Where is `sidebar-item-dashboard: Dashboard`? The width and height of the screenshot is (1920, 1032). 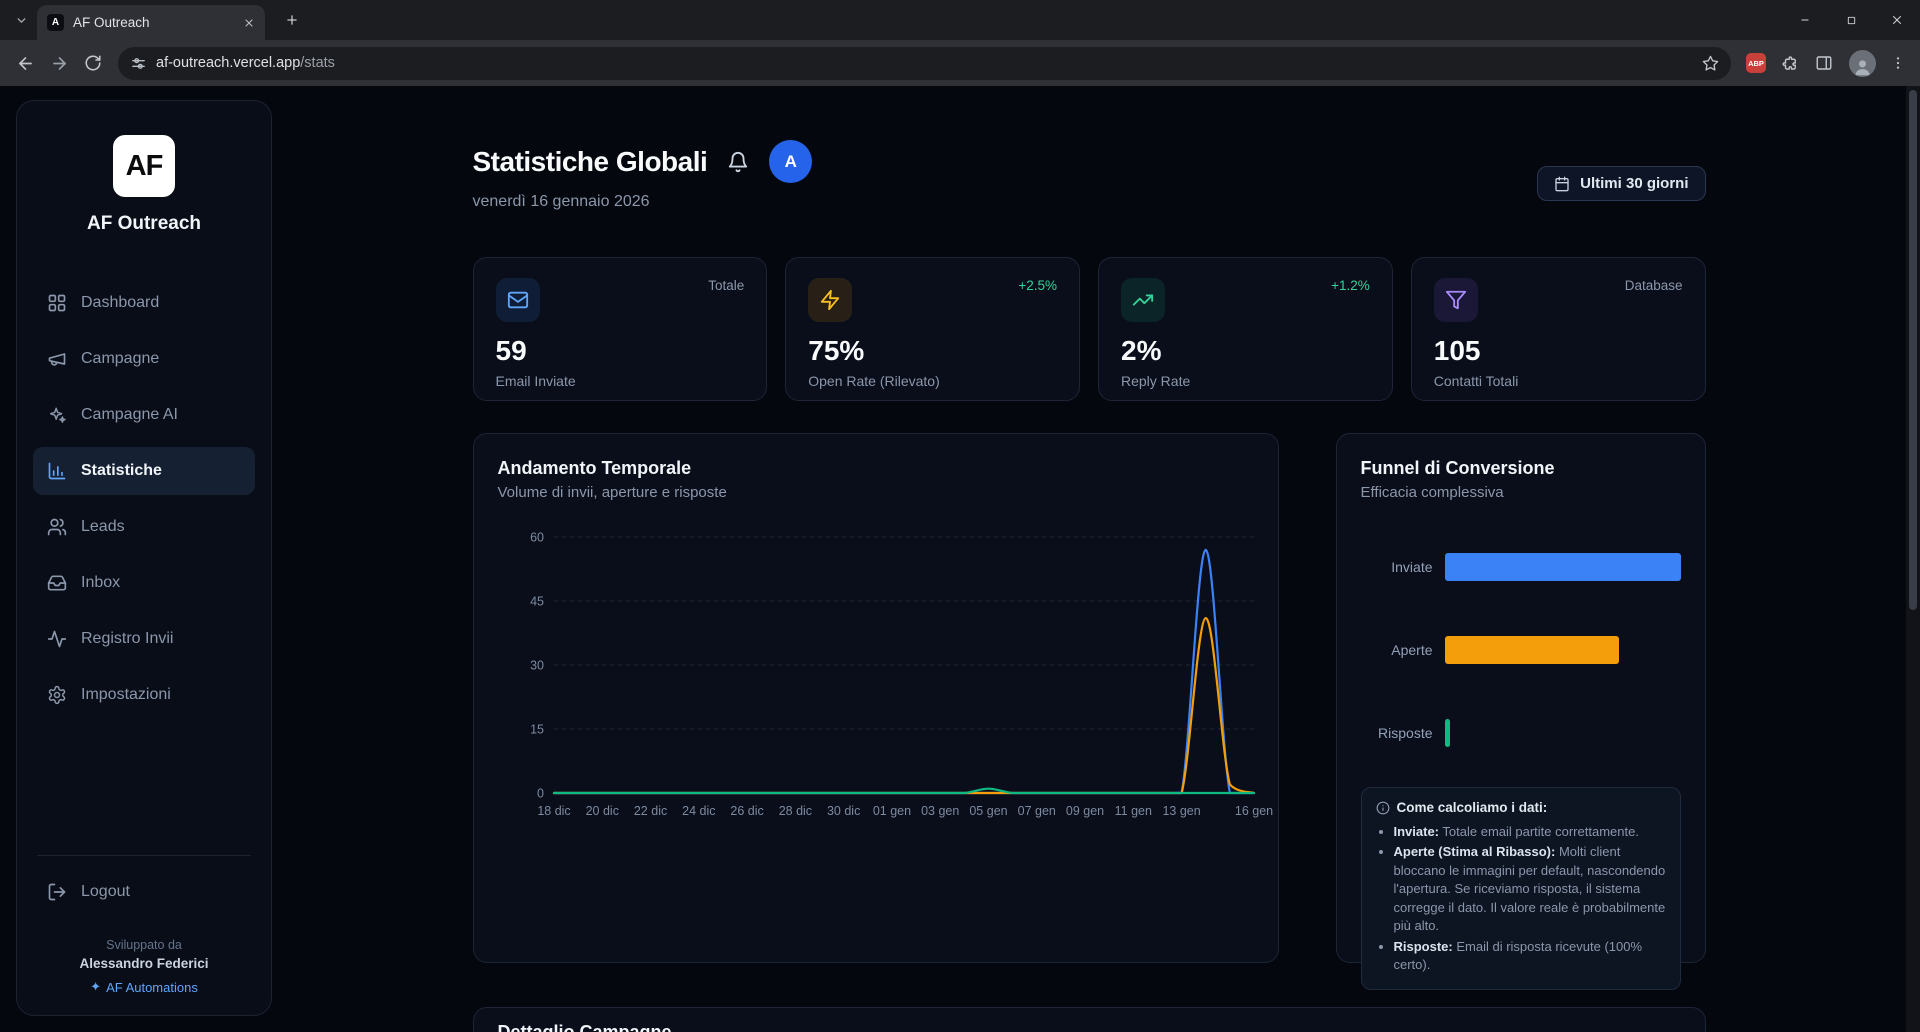 sidebar-item-dashboard: Dashboard is located at coordinates (144, 303).